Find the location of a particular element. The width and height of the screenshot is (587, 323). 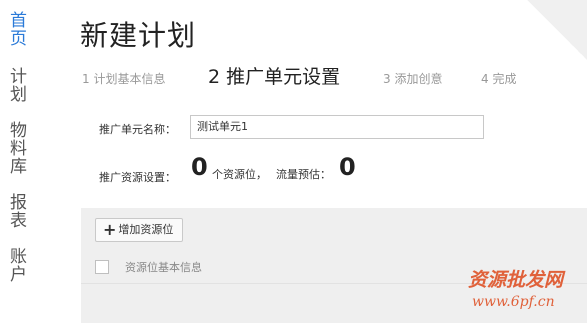

corner-decoration is located at coordinates (557, 30).